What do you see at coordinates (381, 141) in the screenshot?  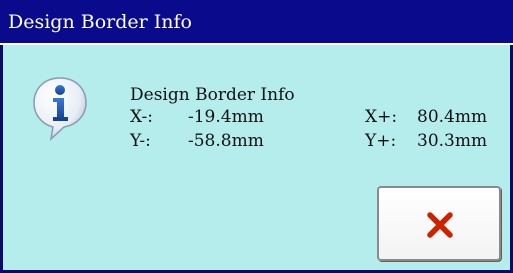 I see `y-plus-label: Y+:` at bounding box center [381, 141].